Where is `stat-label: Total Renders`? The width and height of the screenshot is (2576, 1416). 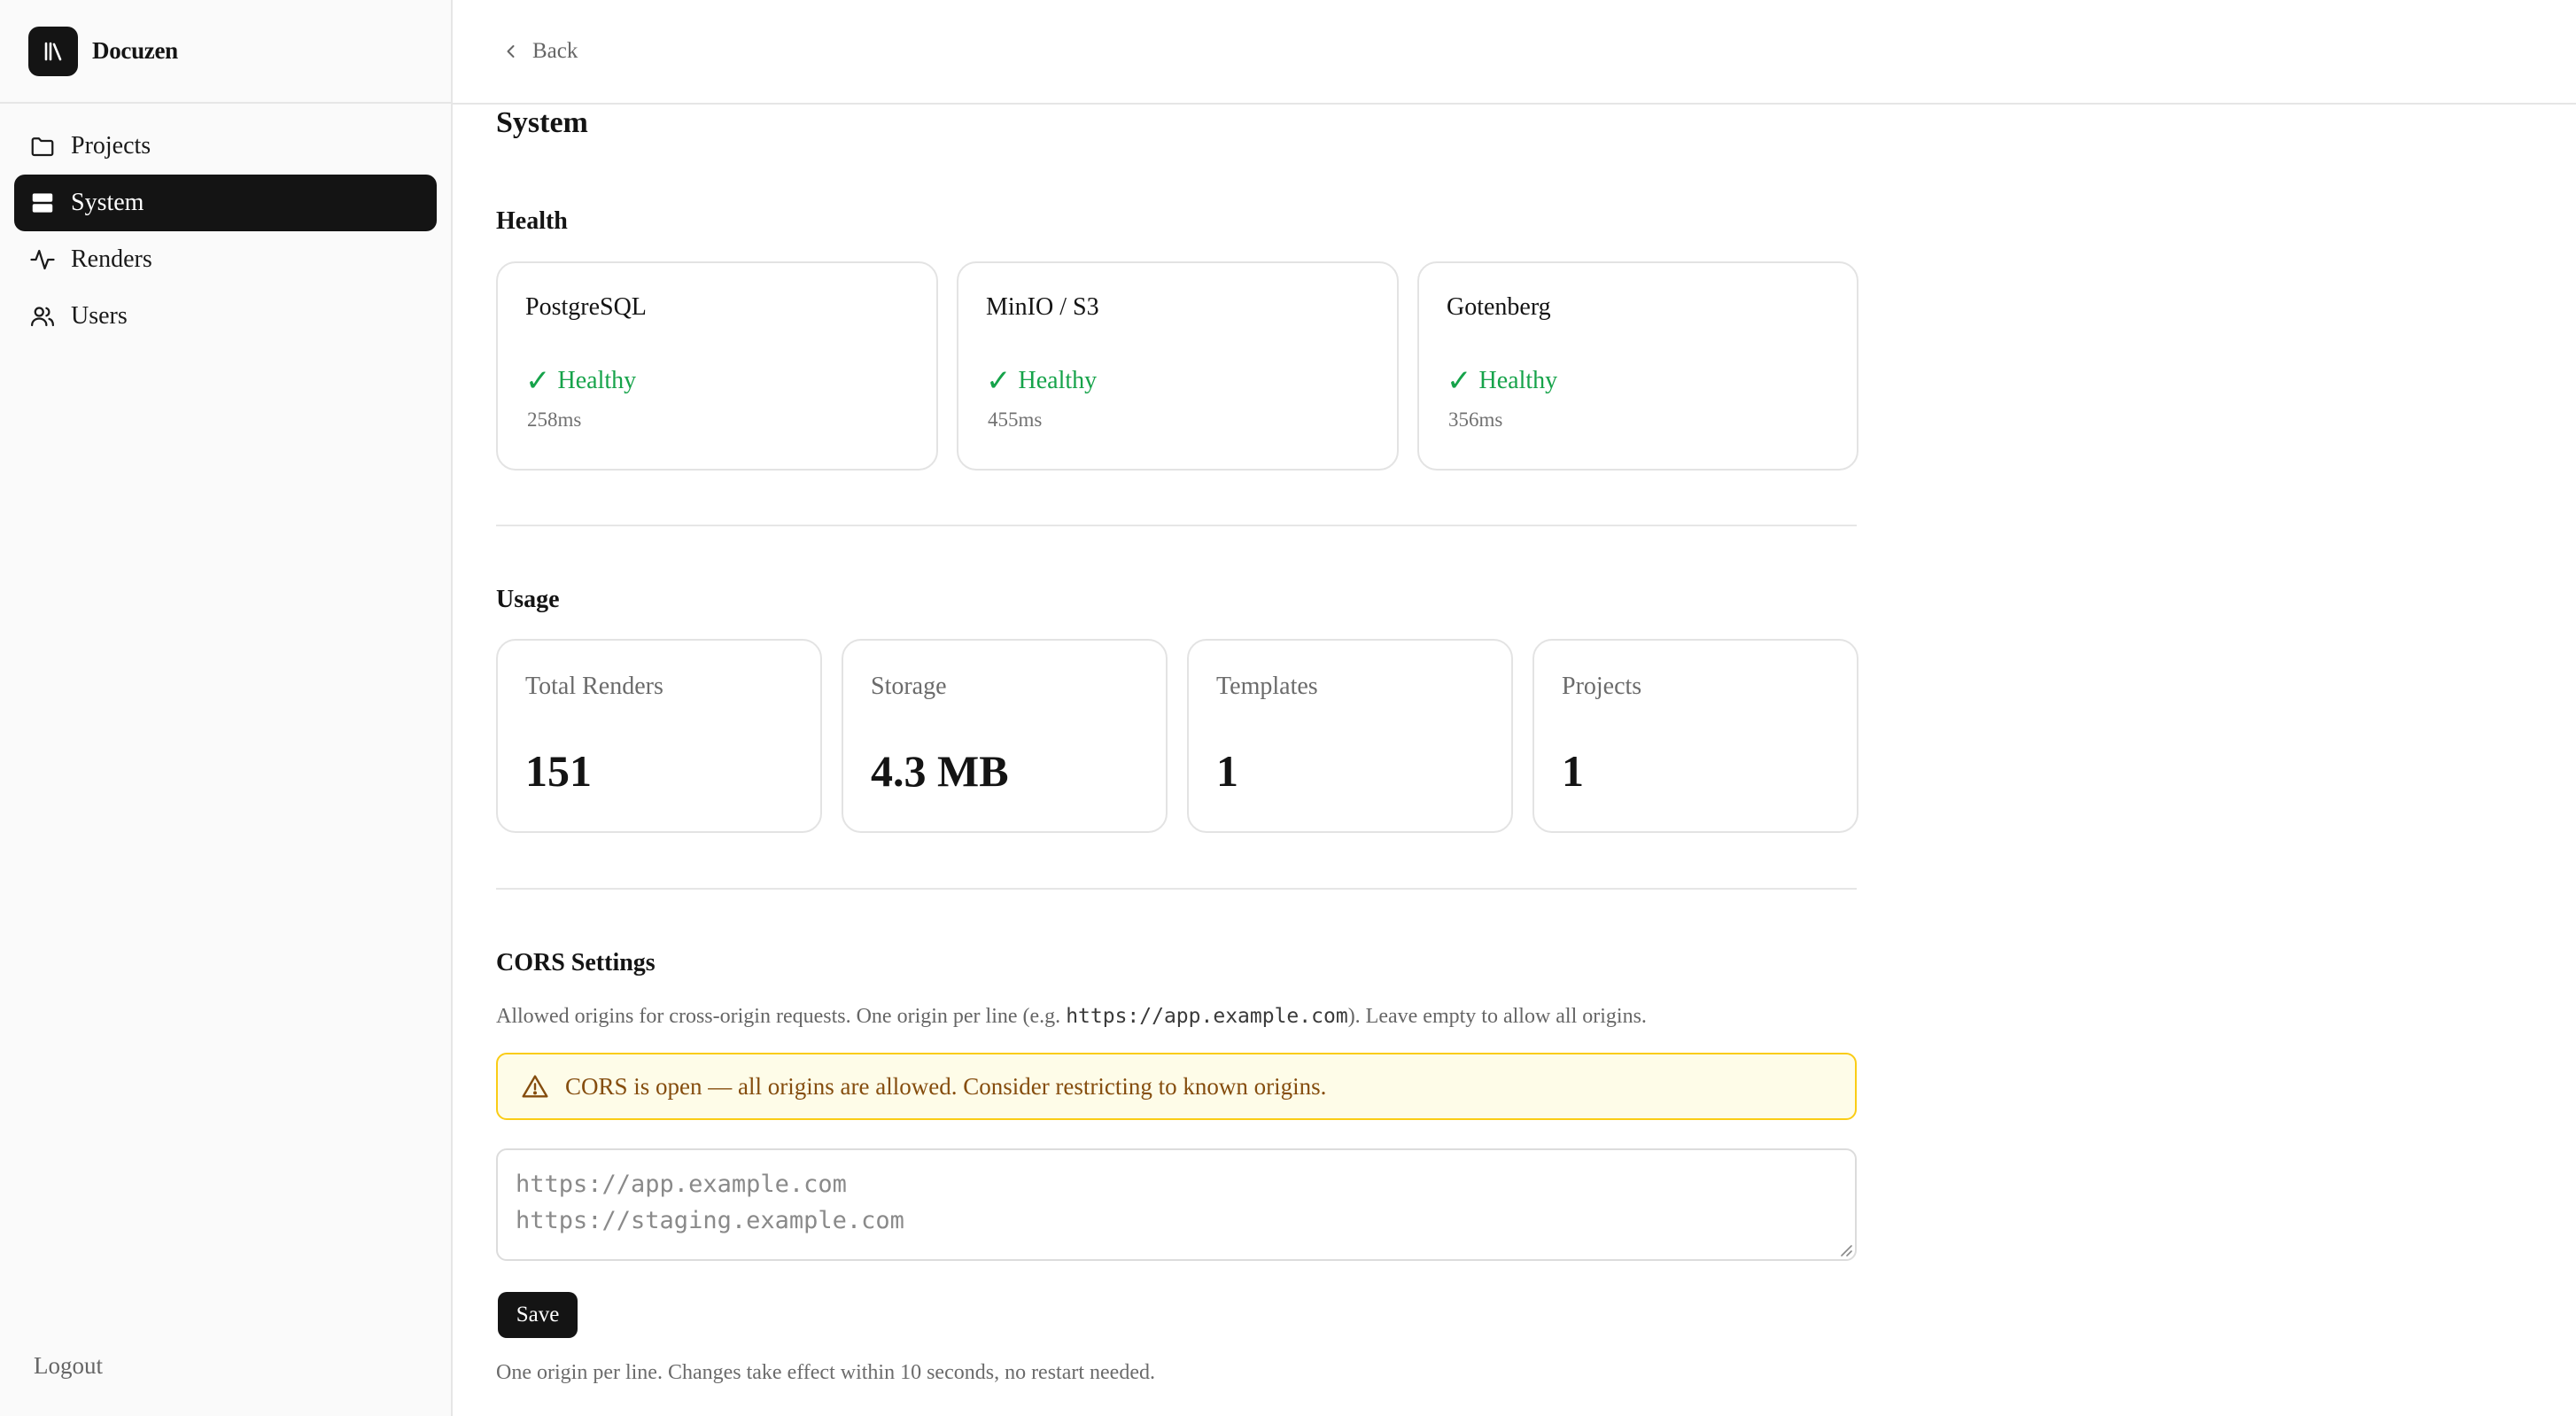
stat-label: Total Renders is located at coordinates (594, 686).